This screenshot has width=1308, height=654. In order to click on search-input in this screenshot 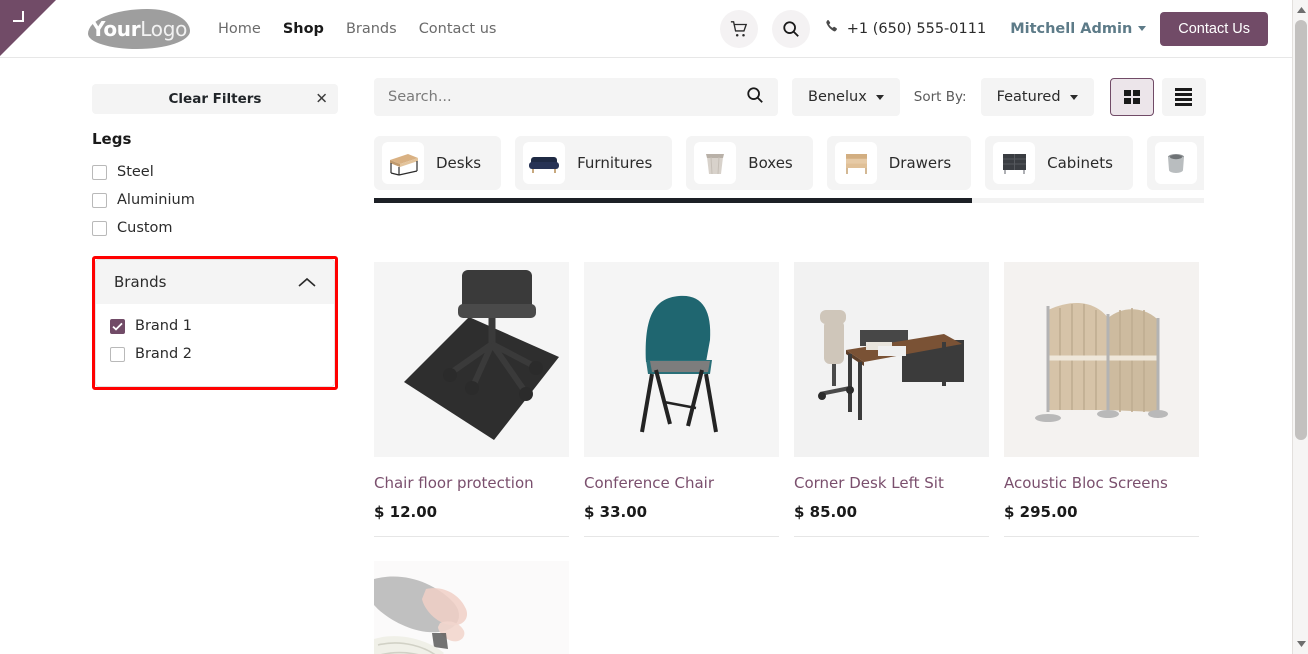, I will do `click(576, 97)`.